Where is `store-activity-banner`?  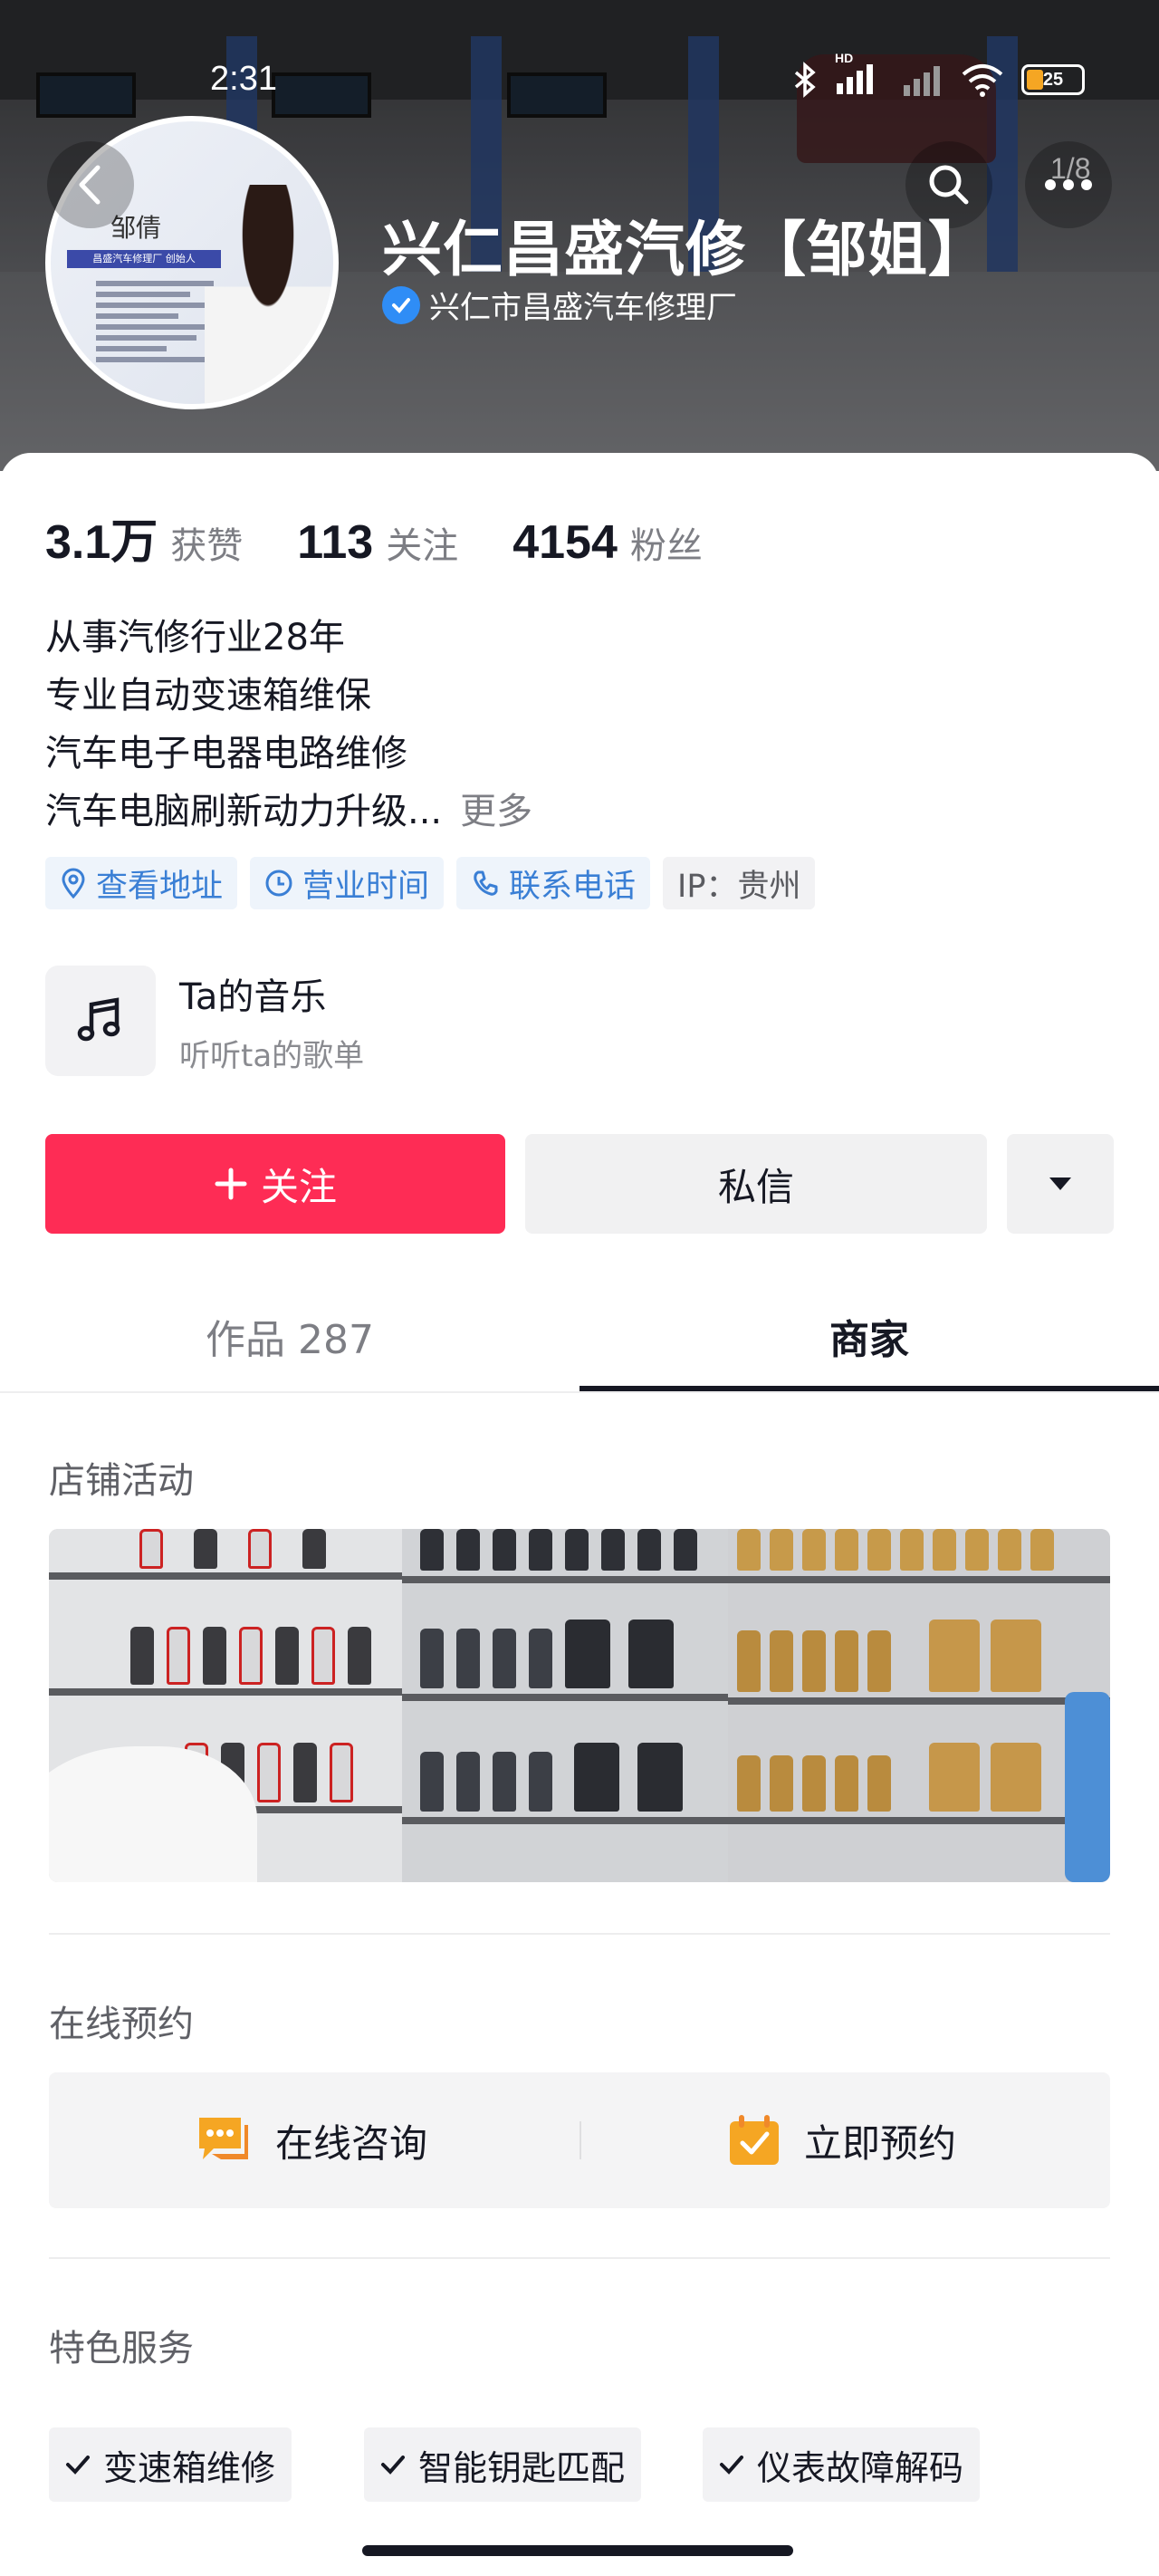
store-activity-banner is located at coordinates (579, 1705).